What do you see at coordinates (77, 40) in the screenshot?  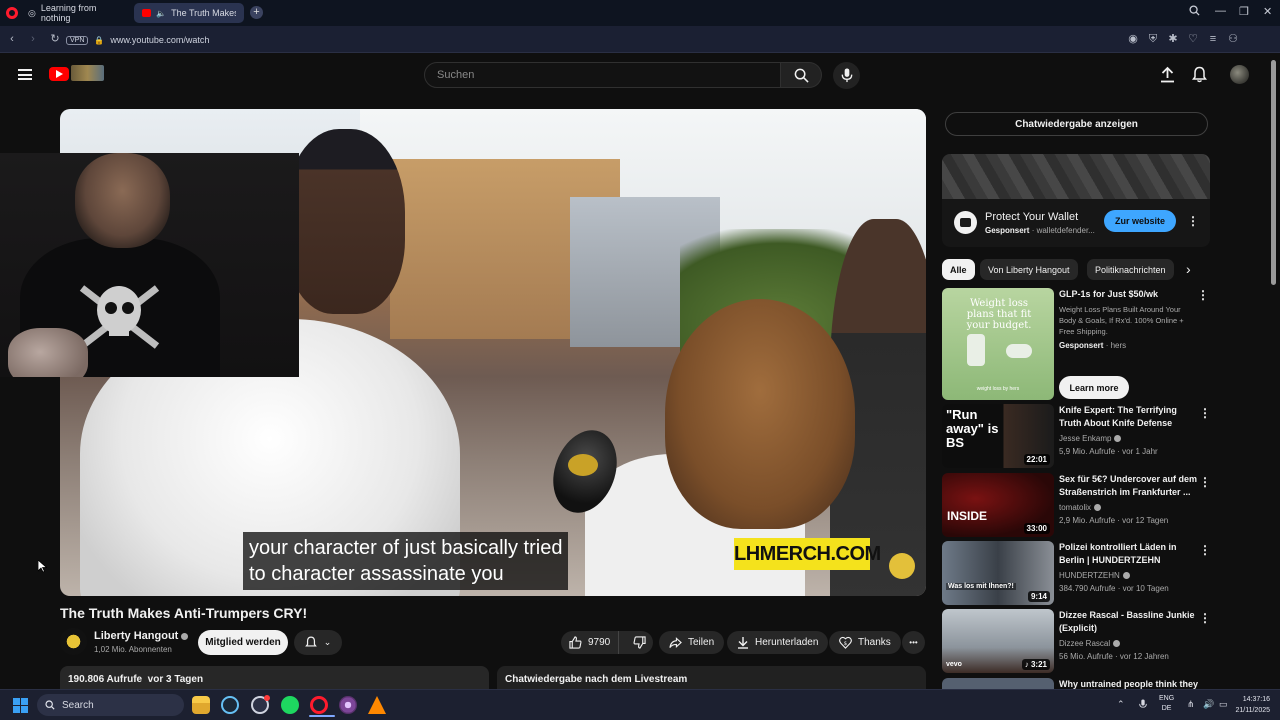 I see `vpn-badge: VPN` at bounding box center [77, 40].